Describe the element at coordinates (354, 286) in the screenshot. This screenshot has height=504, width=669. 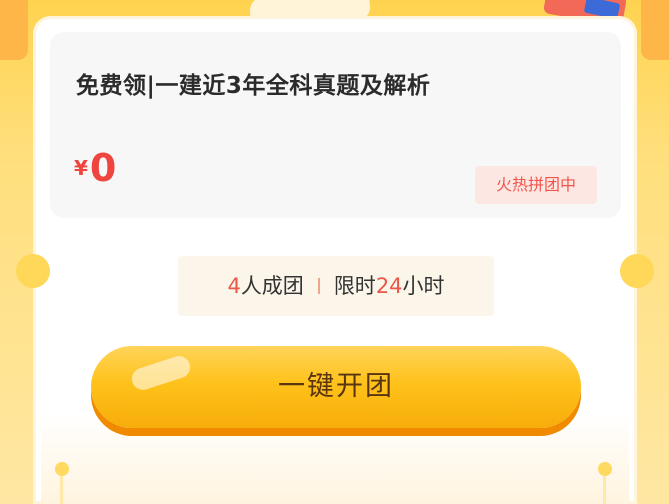
I see `group-time-prefix: 限时` at that location.